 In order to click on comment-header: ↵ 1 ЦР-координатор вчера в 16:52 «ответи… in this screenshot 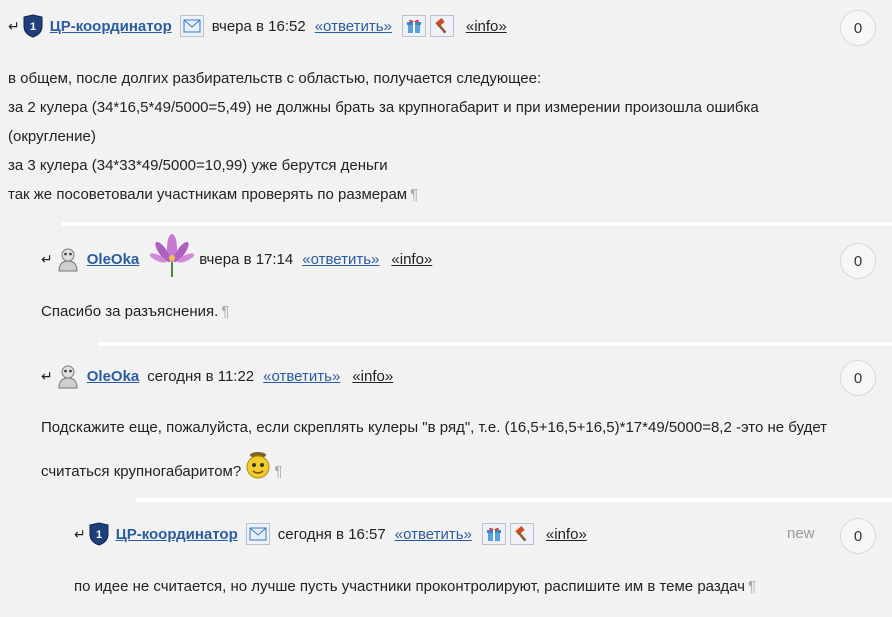, I will do `click(257, 26)`.